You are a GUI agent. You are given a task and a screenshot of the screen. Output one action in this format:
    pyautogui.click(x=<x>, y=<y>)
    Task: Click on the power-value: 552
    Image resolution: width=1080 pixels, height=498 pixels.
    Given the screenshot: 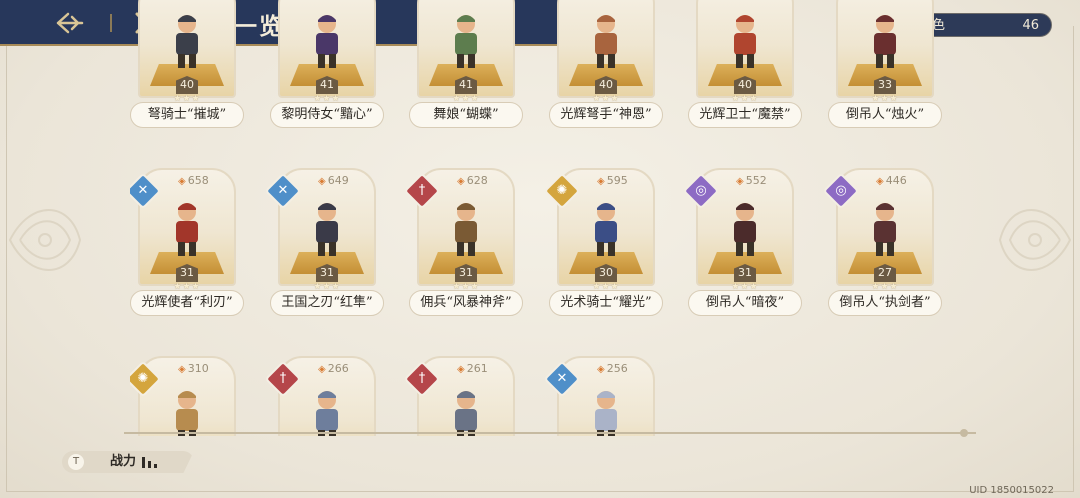 What is the action you would take?
    pyautogui.click(x=751, y=180)
    